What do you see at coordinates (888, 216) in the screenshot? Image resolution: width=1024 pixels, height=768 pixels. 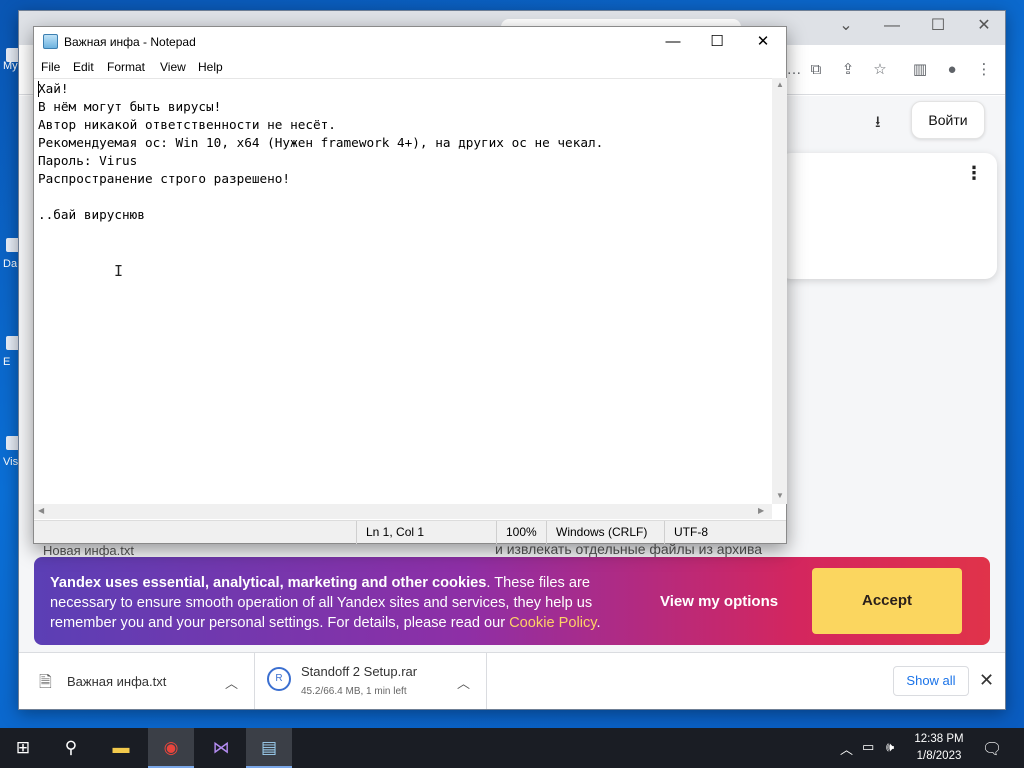 I see `page-card: ⋮` at bounding box center [888, 216].